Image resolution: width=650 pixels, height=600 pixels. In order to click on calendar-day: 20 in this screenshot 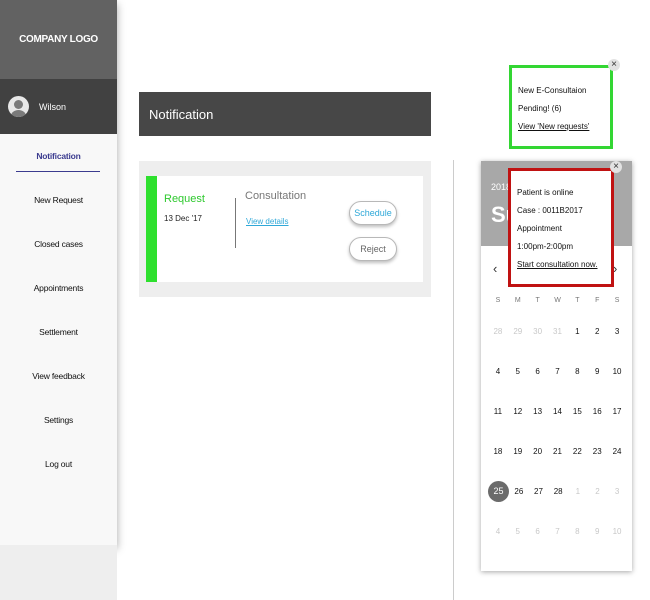, I will do `click(537, 451)`.